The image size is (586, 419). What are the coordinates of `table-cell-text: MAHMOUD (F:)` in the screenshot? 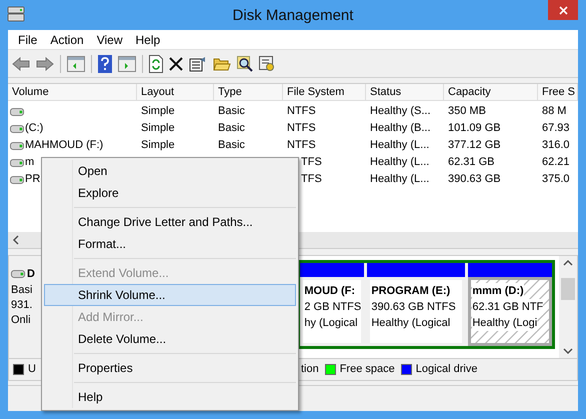 It's located at (64, 146).